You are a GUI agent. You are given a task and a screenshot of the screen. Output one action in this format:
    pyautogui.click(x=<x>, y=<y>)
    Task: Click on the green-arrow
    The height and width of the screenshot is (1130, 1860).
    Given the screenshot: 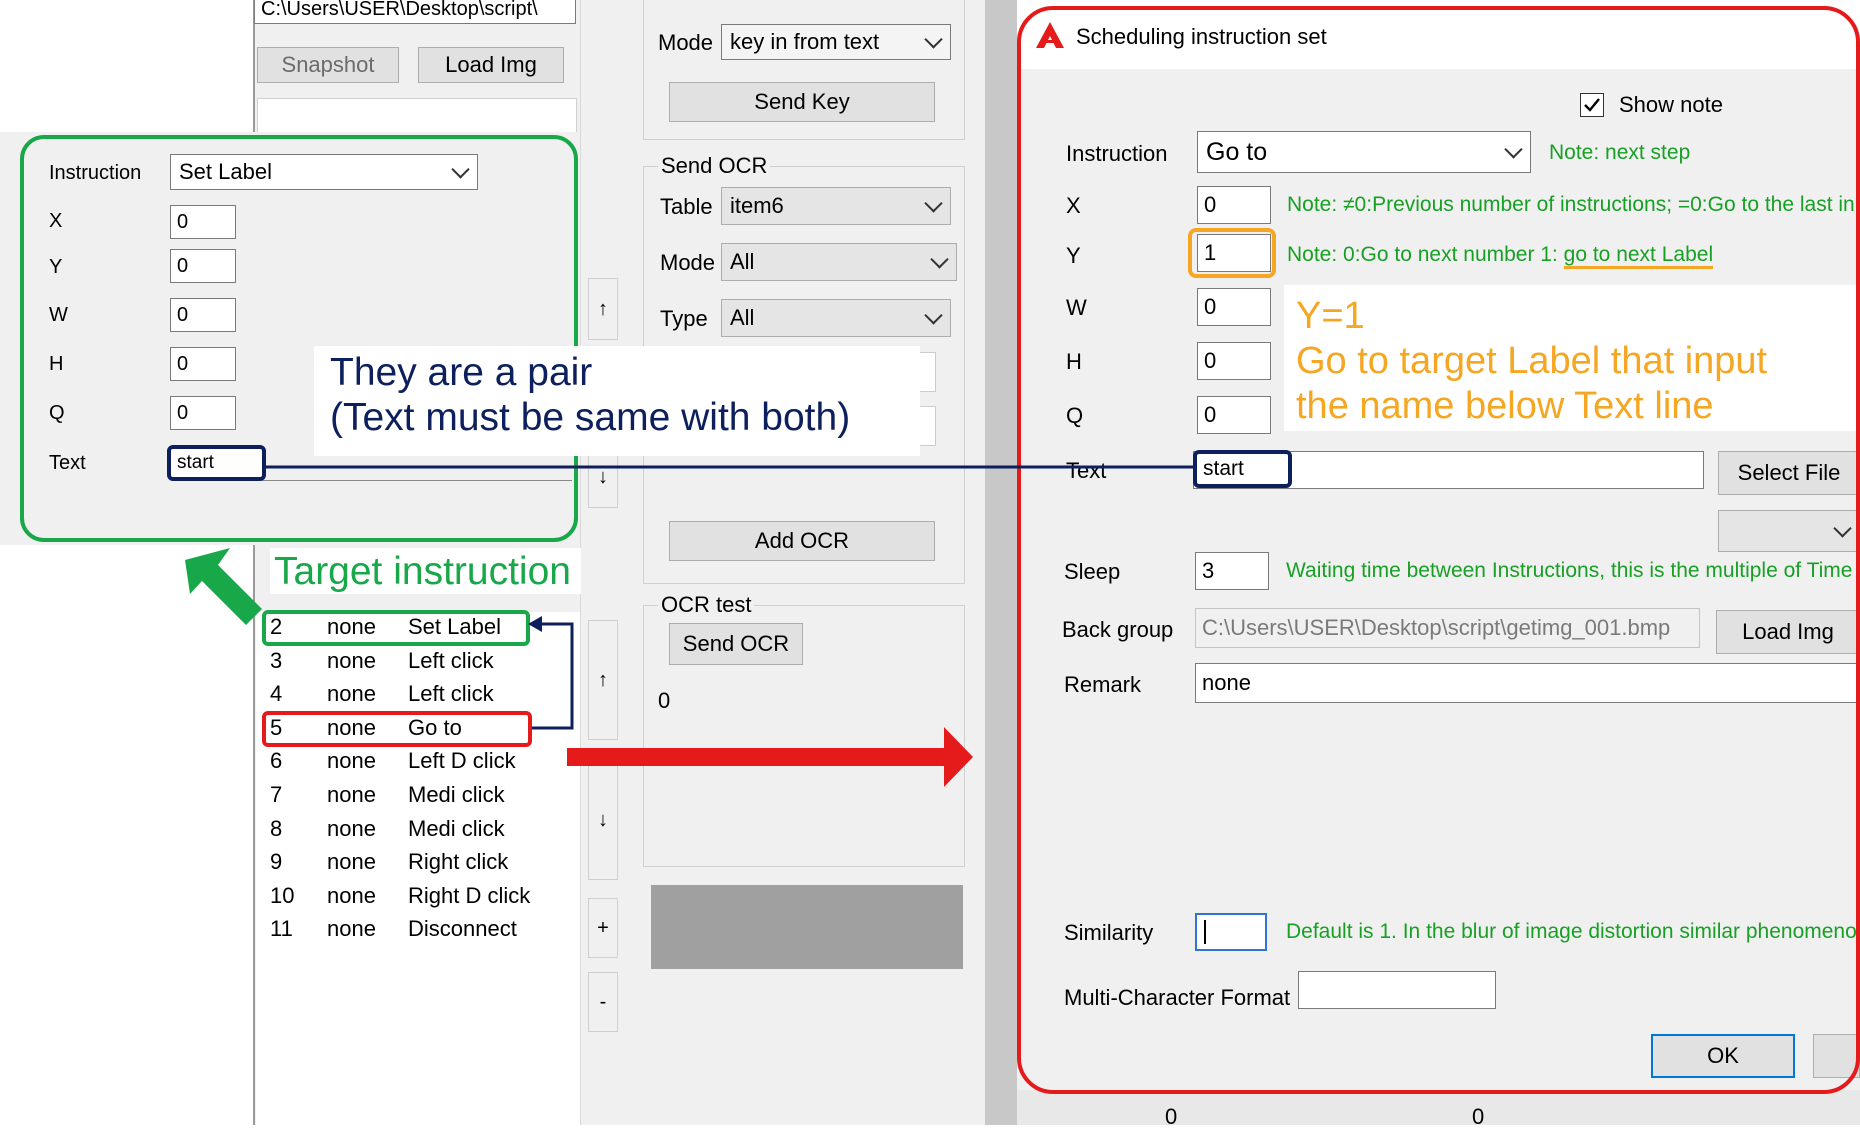 What is the action you would take?
    pyautogui.click(x=223, y=586)
    